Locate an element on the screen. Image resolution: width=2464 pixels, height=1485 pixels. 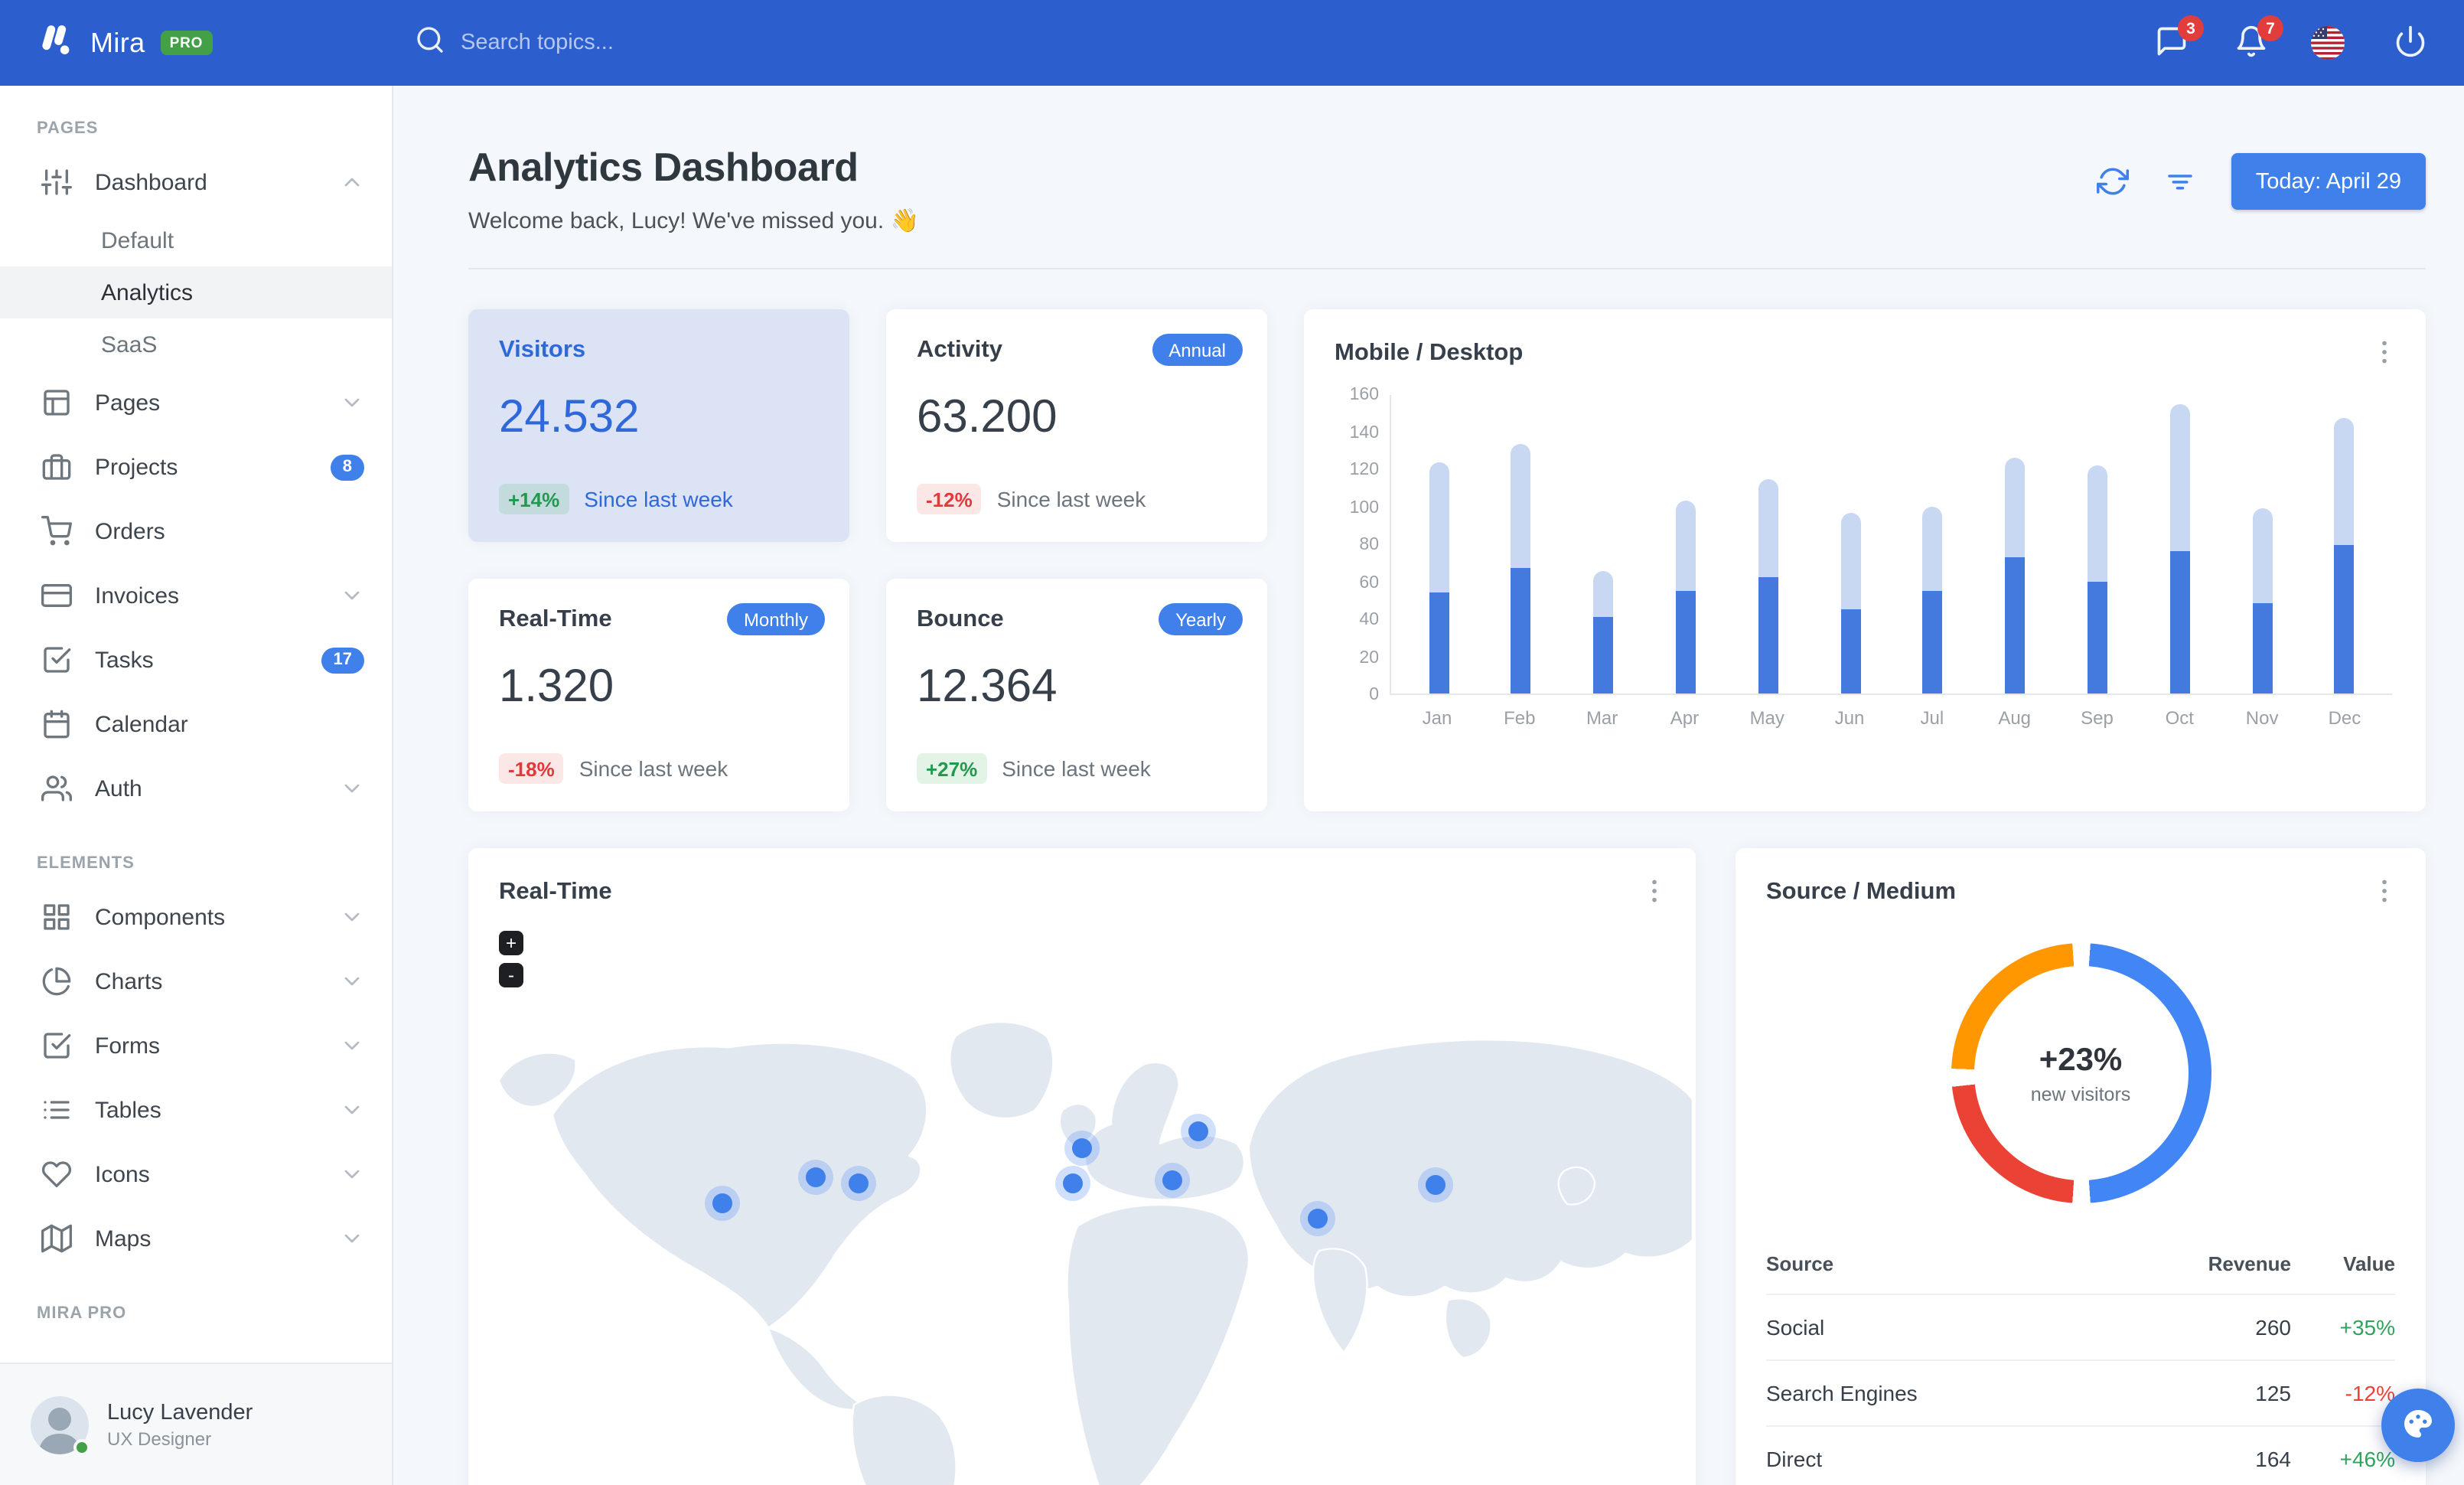
bar-jul is located at coordinates (1933, 544).